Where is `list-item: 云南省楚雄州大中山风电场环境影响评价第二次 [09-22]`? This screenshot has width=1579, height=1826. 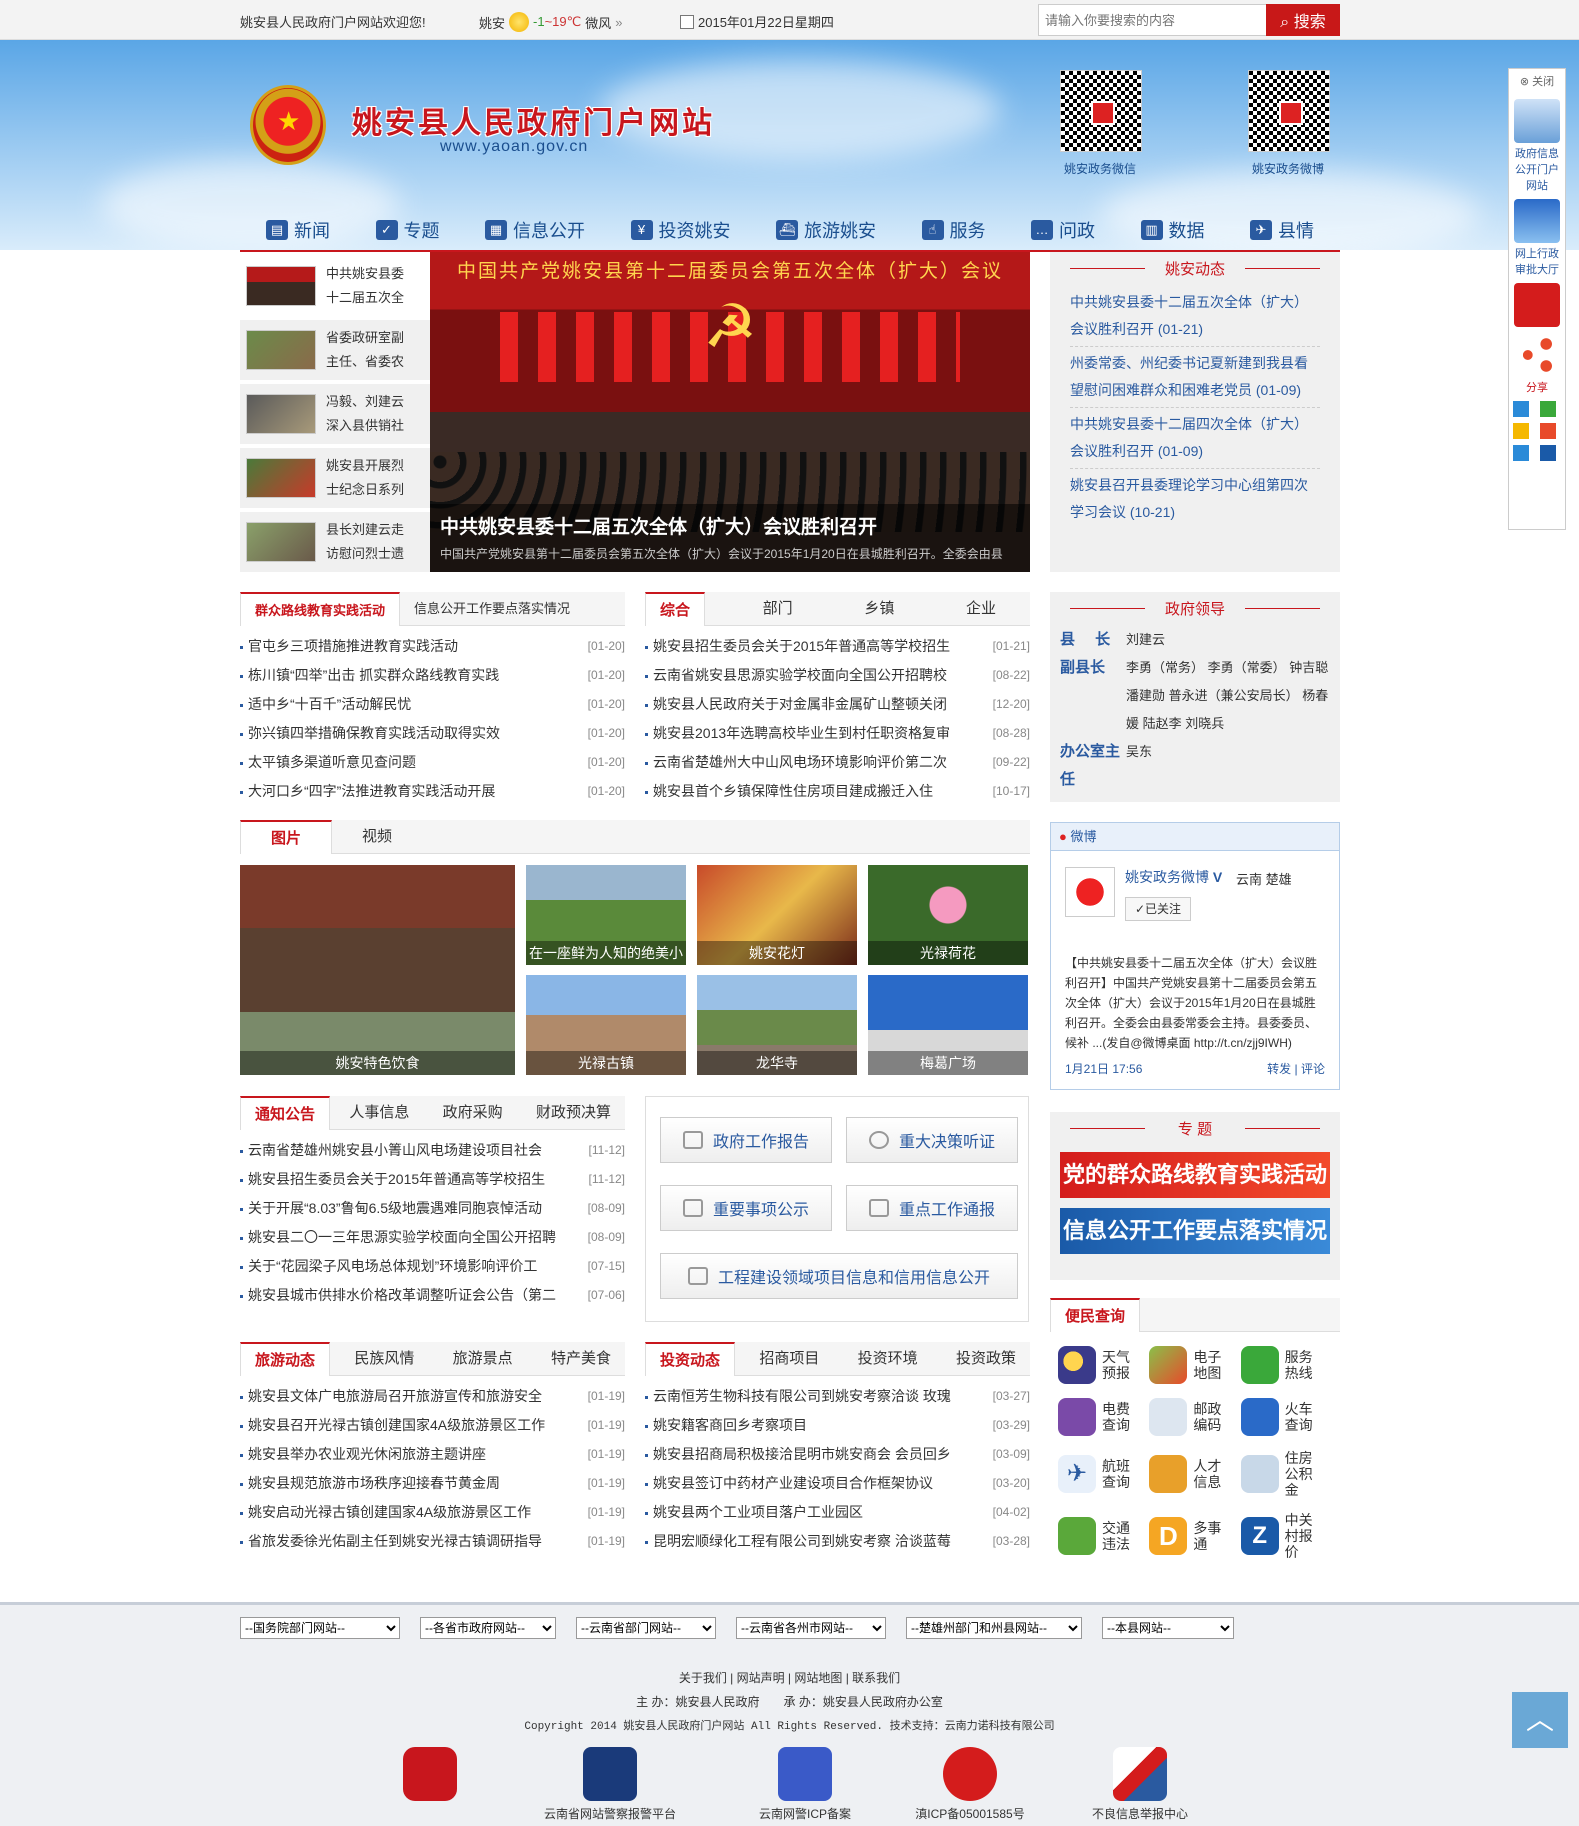
list-item: 云南省楚雄州大中山风电场环境影响评价第二次 [09-22] is located at coordinates (837, 762).